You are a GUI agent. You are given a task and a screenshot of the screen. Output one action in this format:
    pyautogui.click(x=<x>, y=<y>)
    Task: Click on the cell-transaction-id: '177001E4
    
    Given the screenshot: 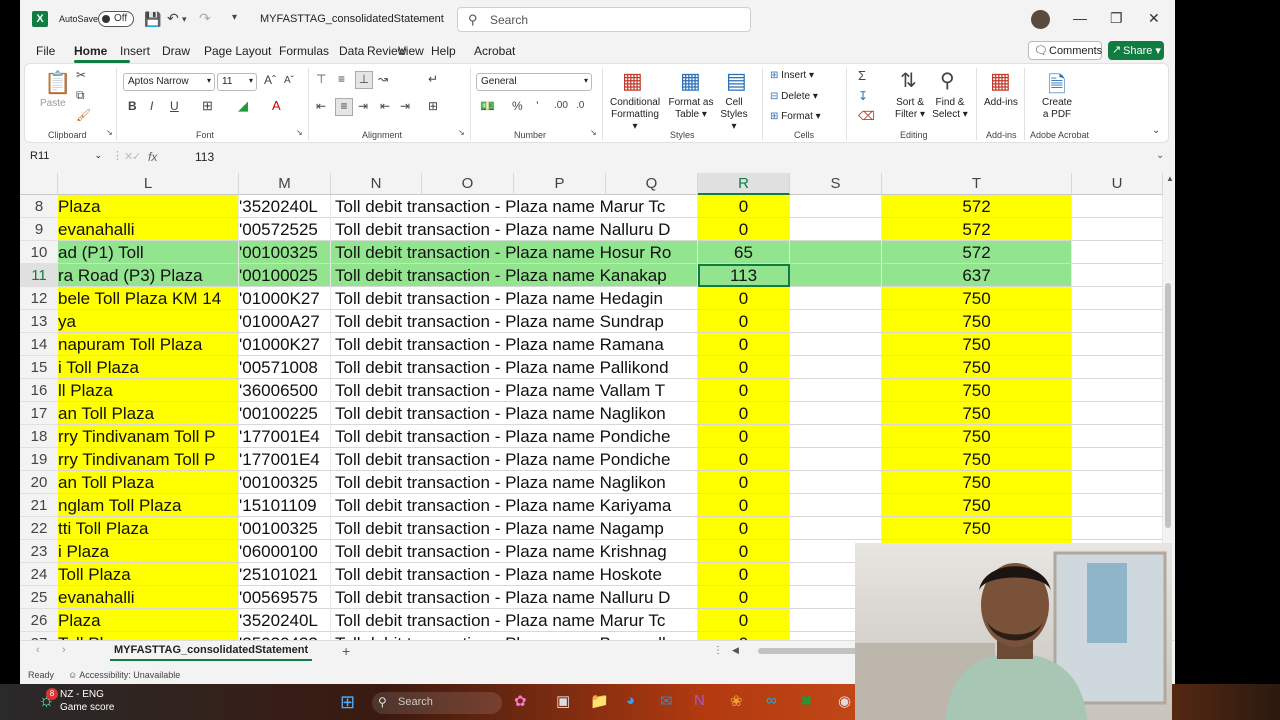 What is the action you would take?
    pyautogui.click(x=285, y=436)
    